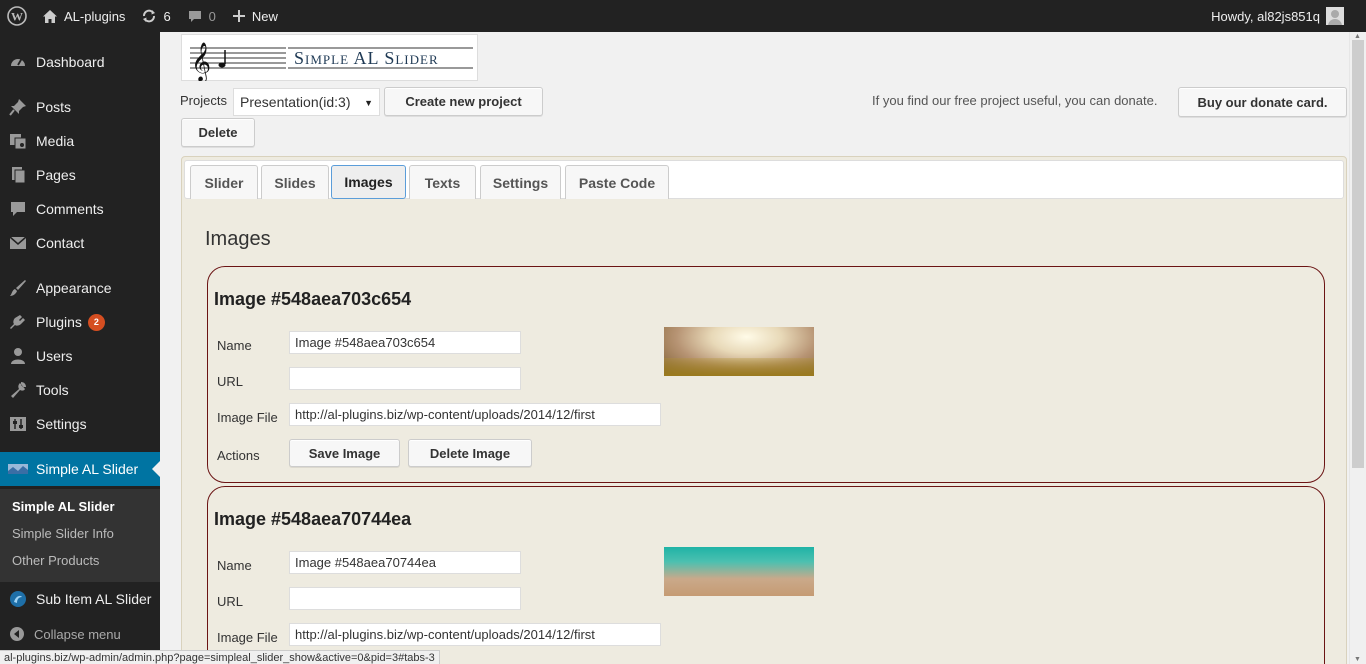  What do you see at coordinates (224, 182) in the screenshot?
I see `tab-slider: Slider` at bounding box center [224, 182].